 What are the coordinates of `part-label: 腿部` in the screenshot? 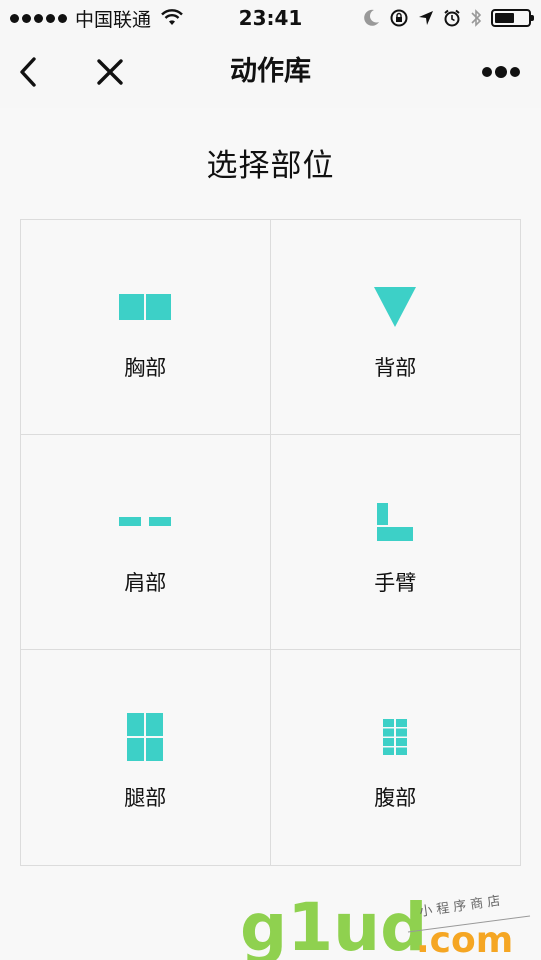 It's located at (145, 798).